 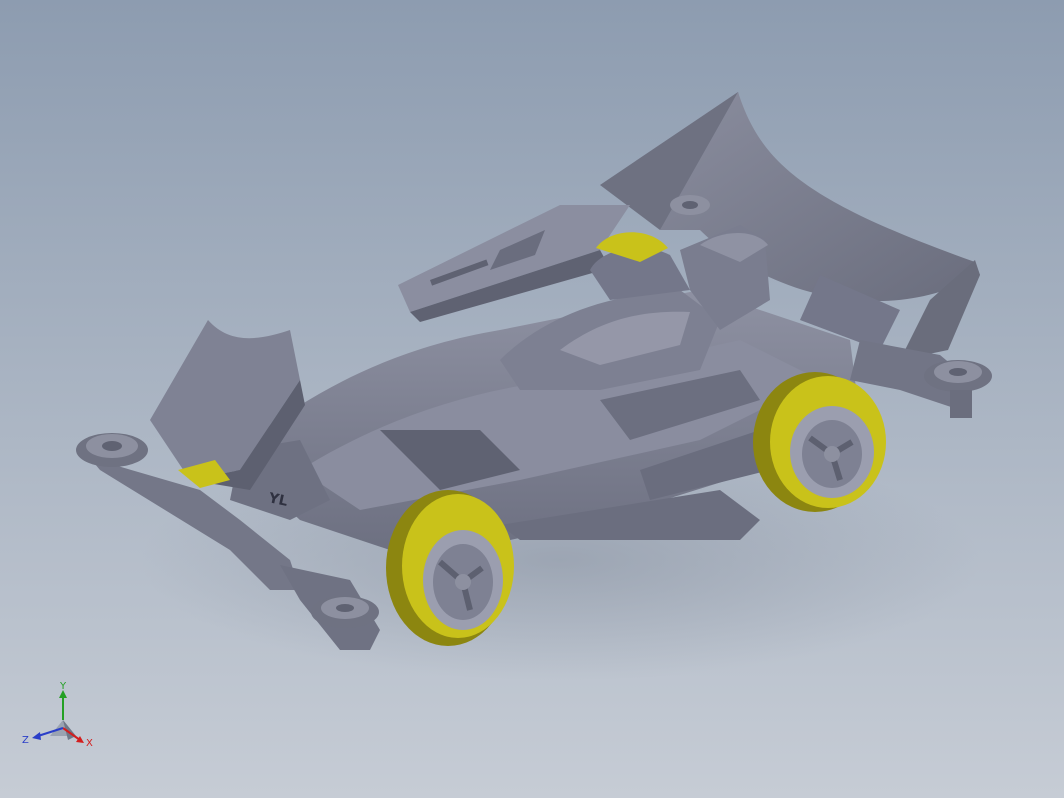 What do you see at coordinates (819, 442) in the screenshot?
I see `rear-right-wheel` at bounding box center [819, 442].